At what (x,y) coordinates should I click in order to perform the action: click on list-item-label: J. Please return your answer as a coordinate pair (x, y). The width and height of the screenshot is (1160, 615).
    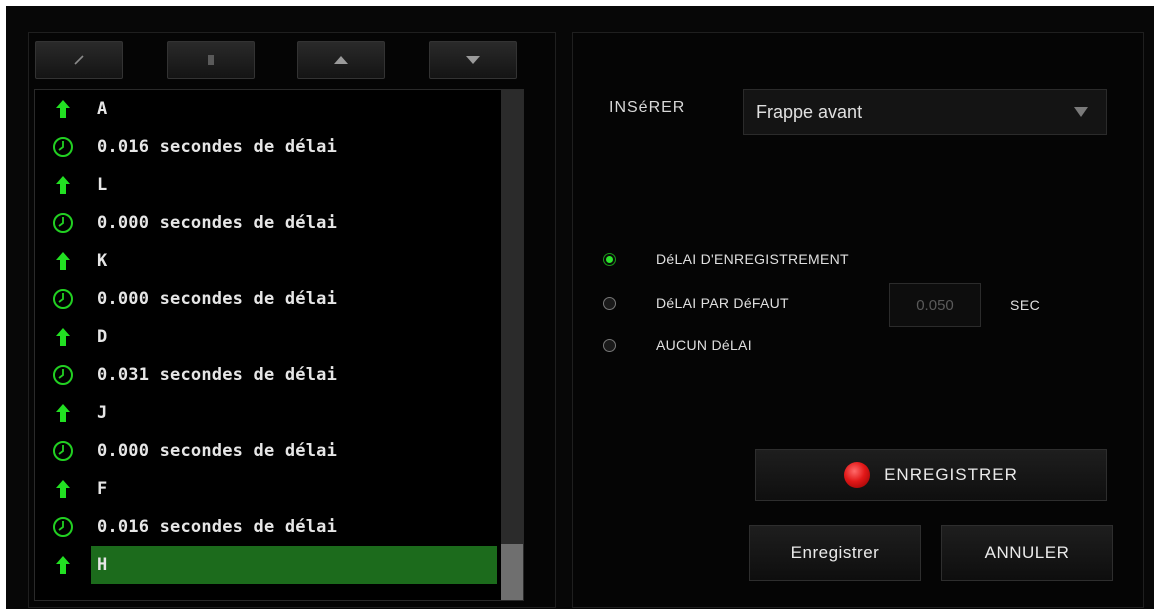
    Looking at the image, I should click on (102, 413).